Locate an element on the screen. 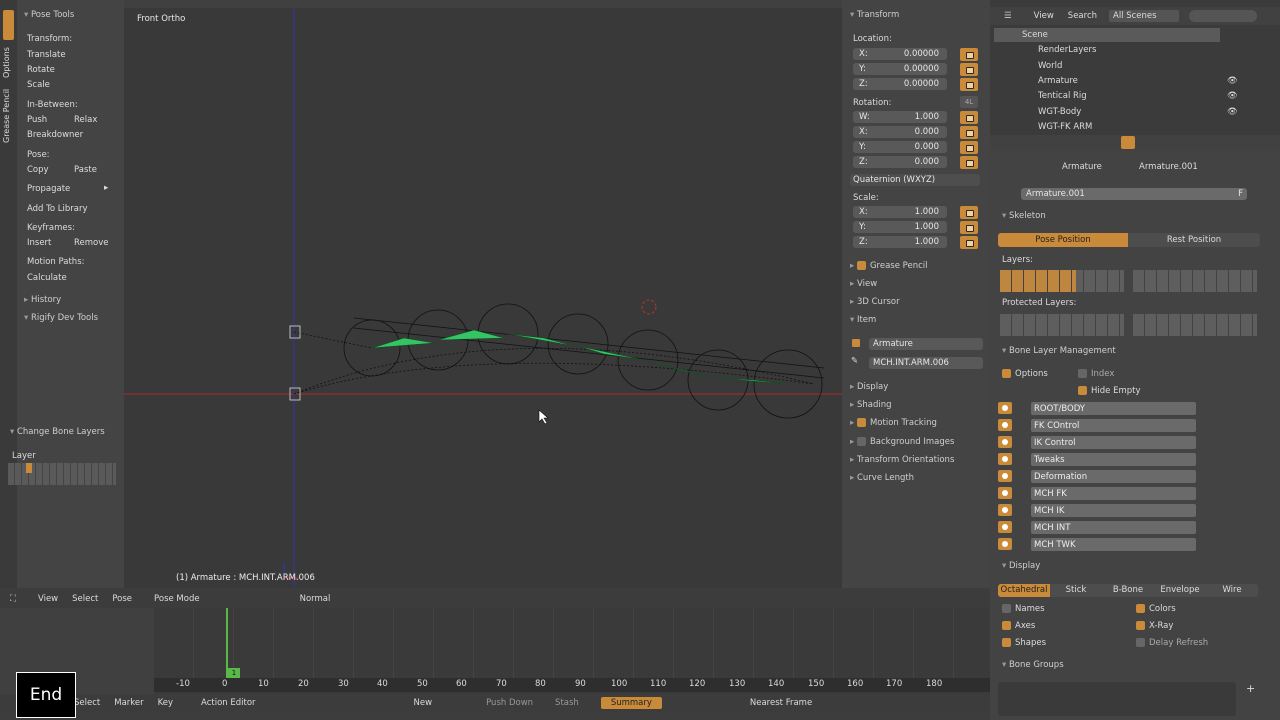 This screenshot has height=720, width=1280. transform-panel-header: Transform is located at coordinates (874, 15).